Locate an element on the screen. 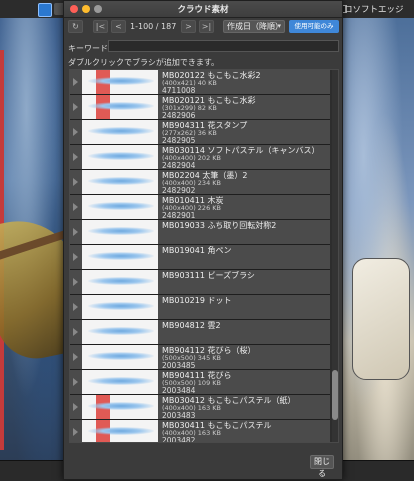  available-only-button: 使用可能のみ is located at coordinates (314, 26).